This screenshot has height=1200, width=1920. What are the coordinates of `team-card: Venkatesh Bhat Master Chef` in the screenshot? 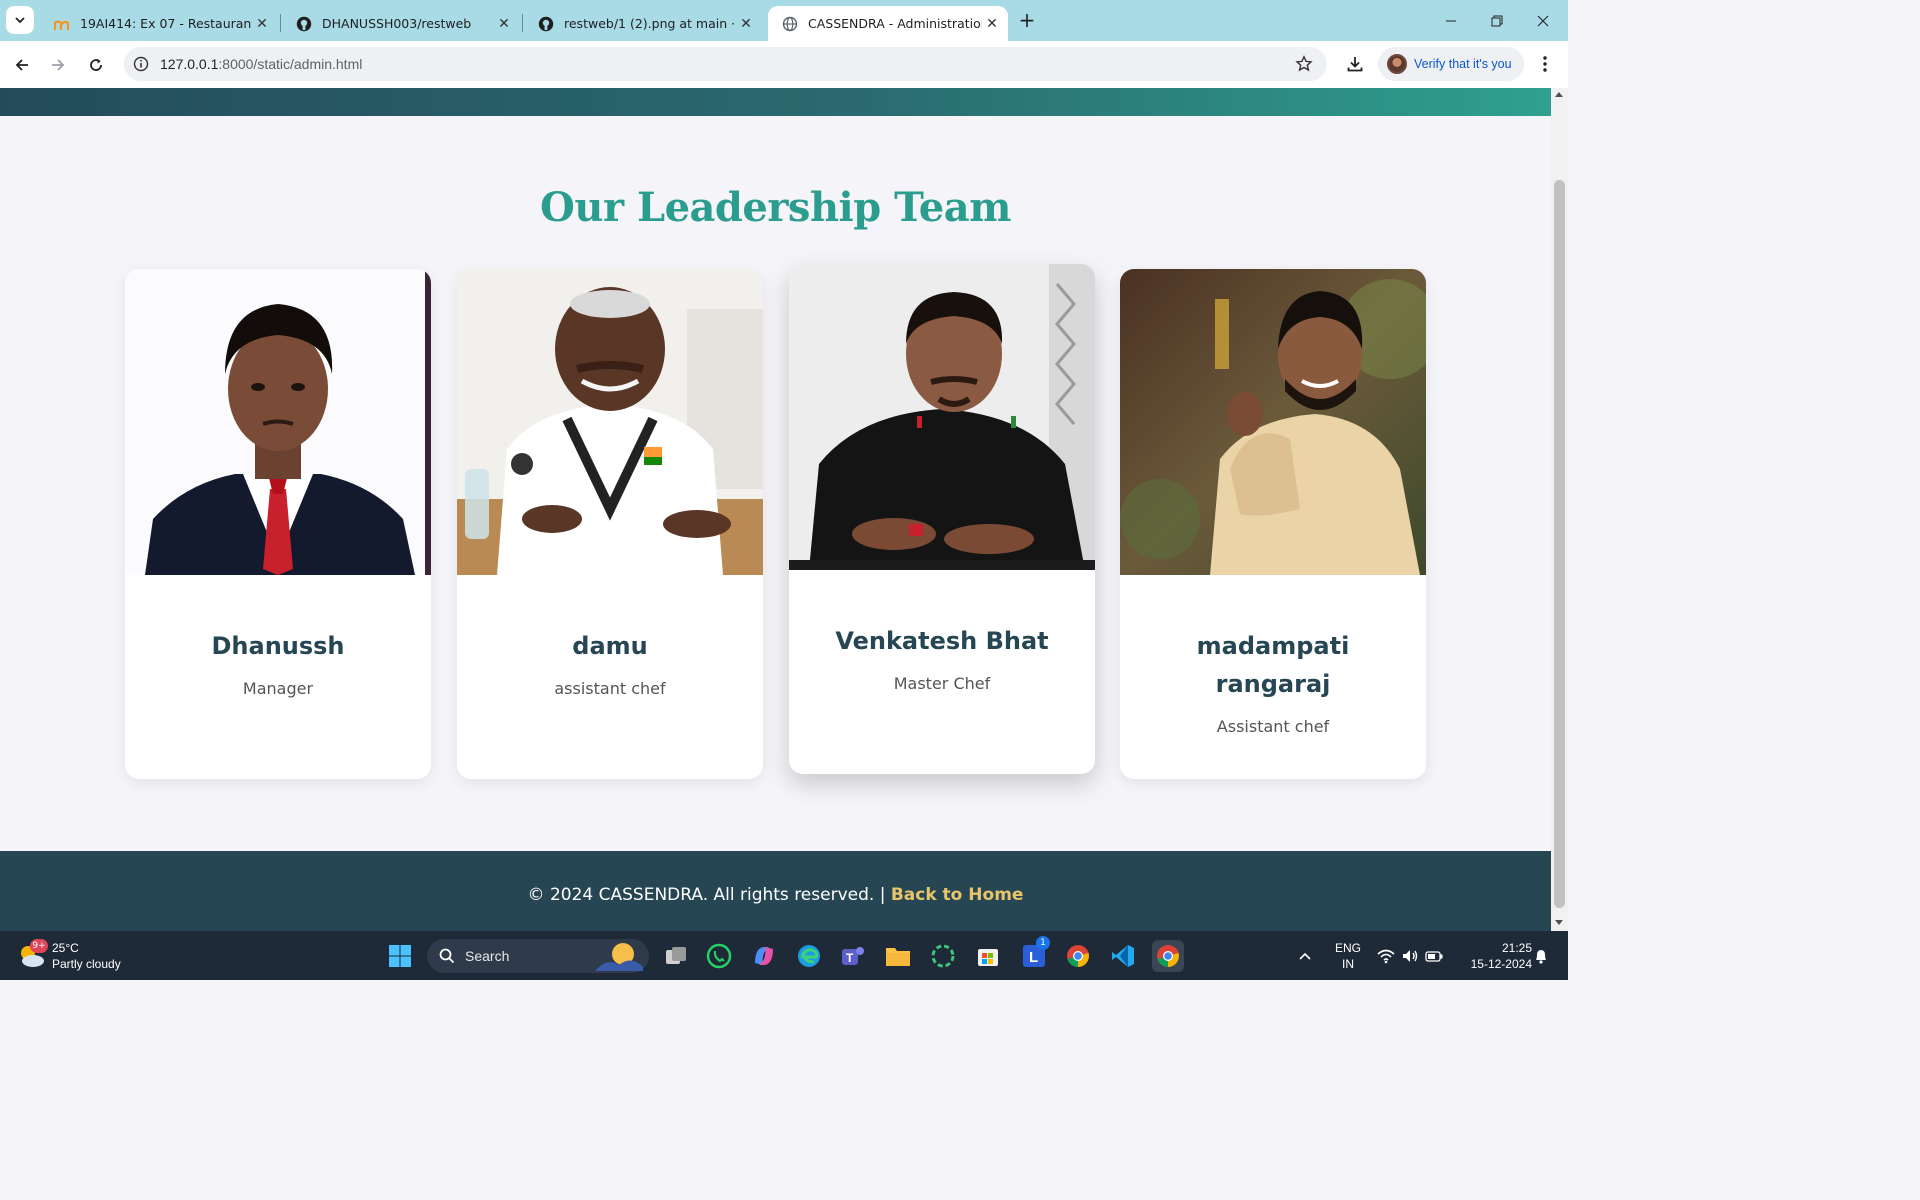 It's located at (942, 519).